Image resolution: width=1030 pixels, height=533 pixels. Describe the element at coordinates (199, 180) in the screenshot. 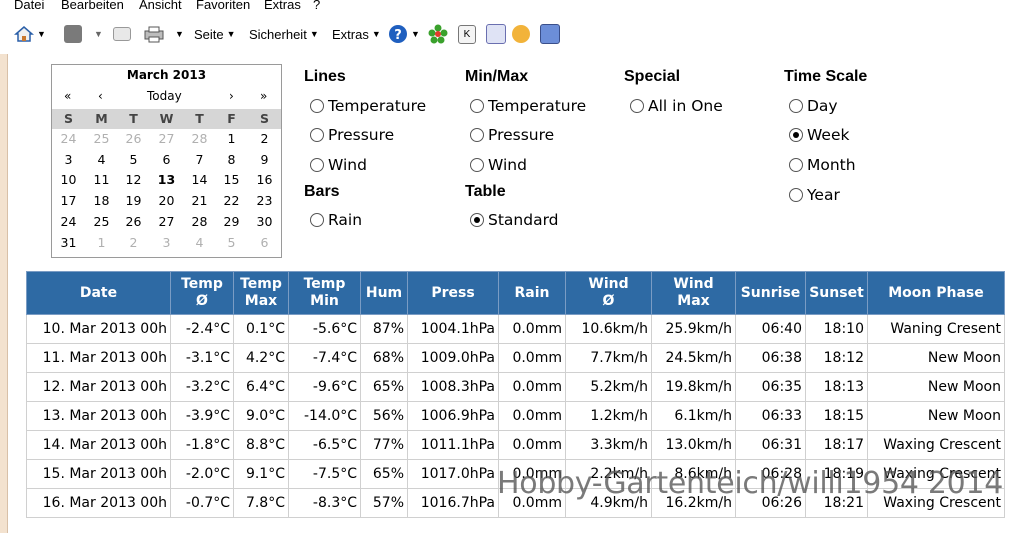

I see `calendar-day: 14` at that location.